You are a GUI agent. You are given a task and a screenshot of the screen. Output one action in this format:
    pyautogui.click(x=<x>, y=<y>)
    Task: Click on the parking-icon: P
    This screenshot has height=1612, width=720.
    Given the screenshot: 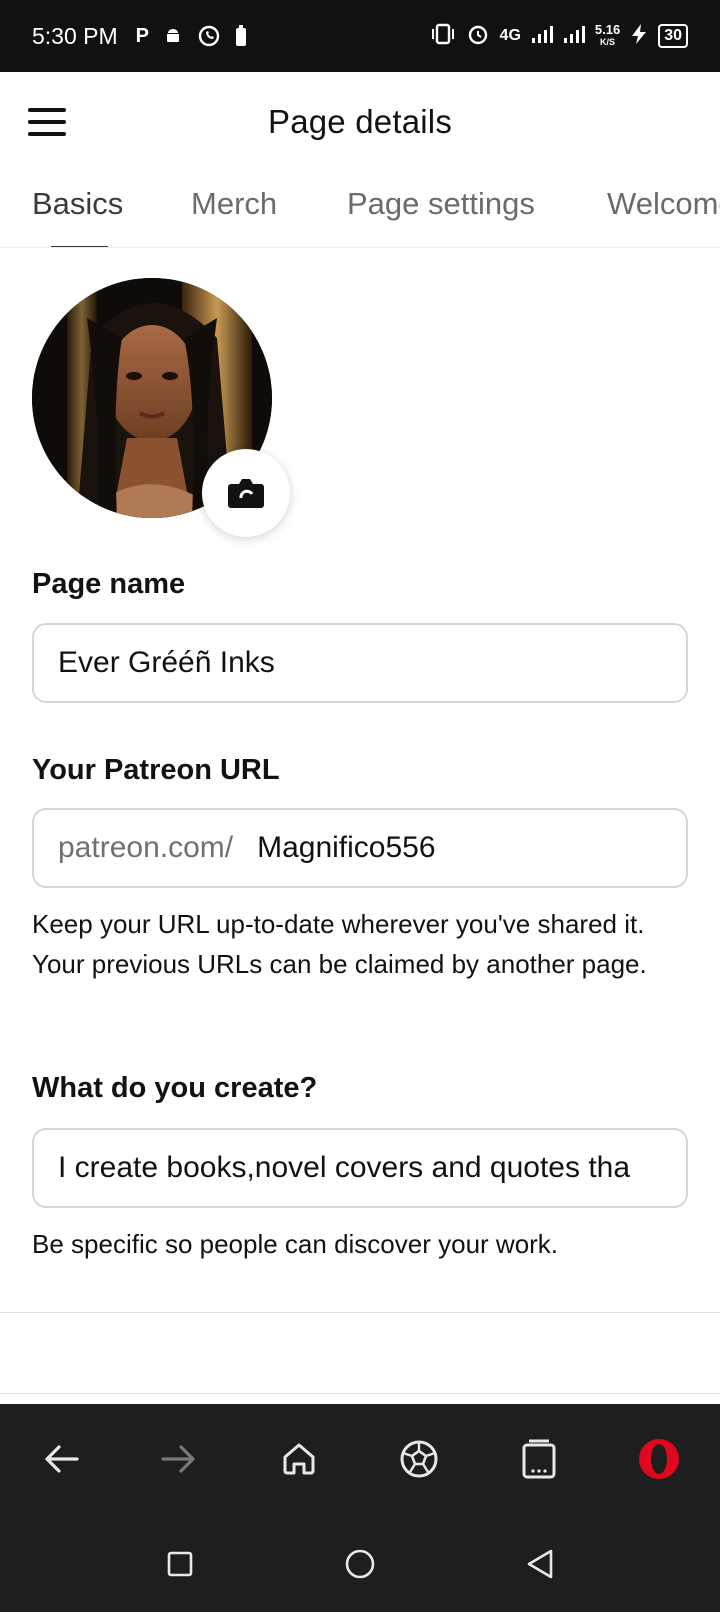 What is the action you would take?
    pyautogui.click(x=142, y=35)
    